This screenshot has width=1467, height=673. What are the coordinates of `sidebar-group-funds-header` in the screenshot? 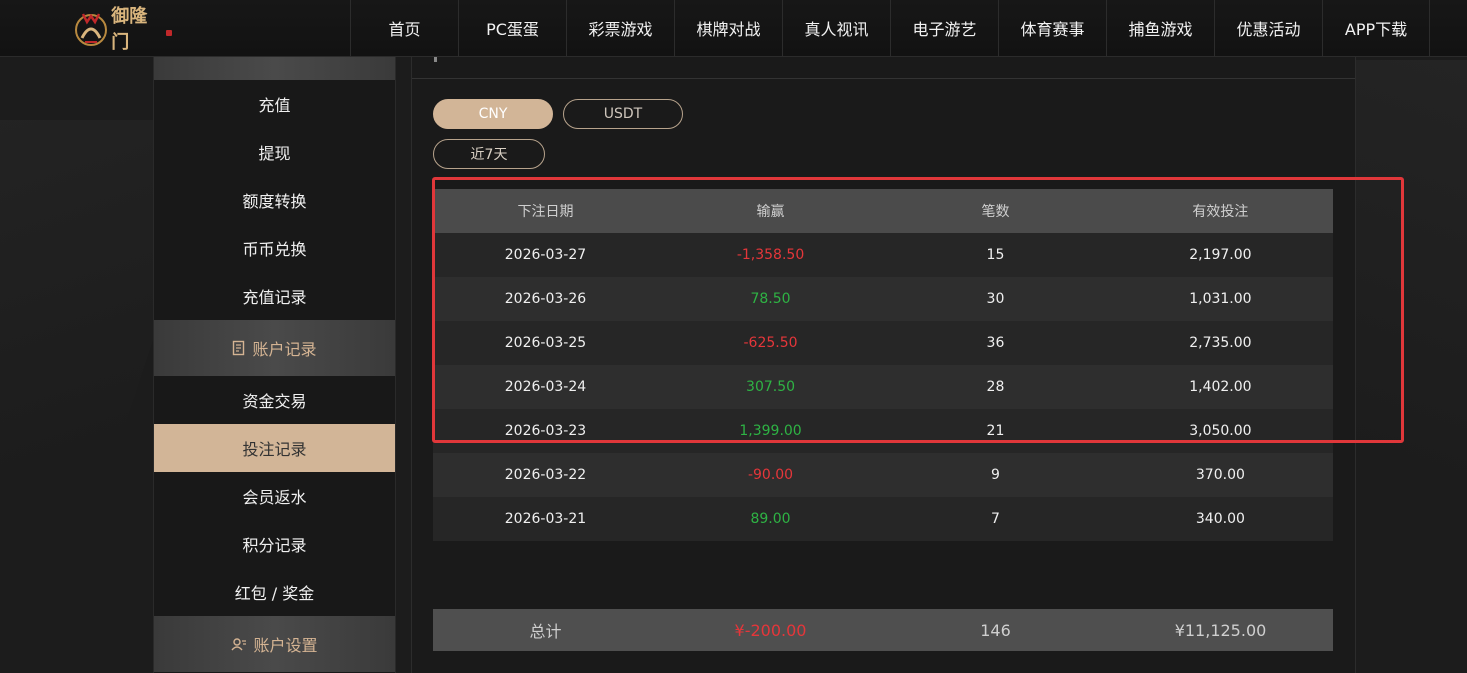 It's located at (274, 68).